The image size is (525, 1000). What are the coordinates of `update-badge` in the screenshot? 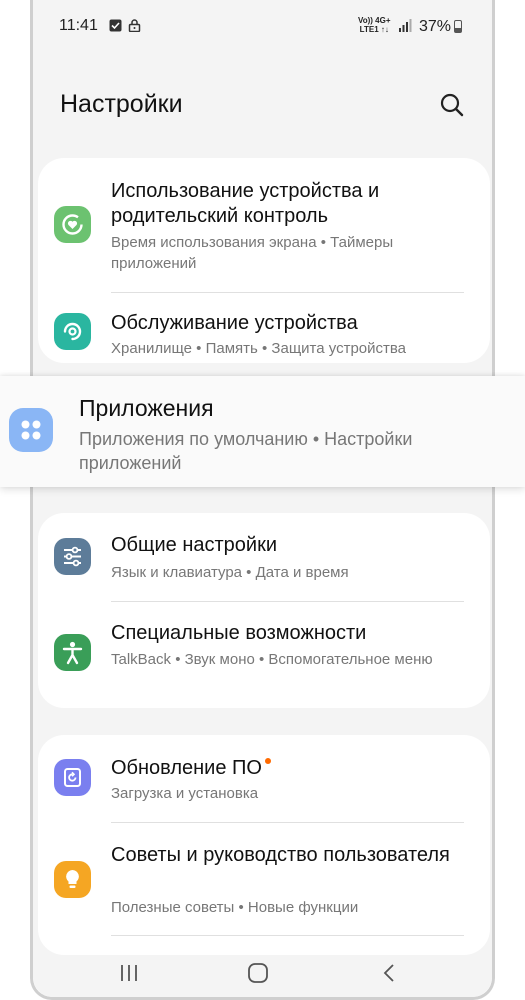 It's located at (267, 761).